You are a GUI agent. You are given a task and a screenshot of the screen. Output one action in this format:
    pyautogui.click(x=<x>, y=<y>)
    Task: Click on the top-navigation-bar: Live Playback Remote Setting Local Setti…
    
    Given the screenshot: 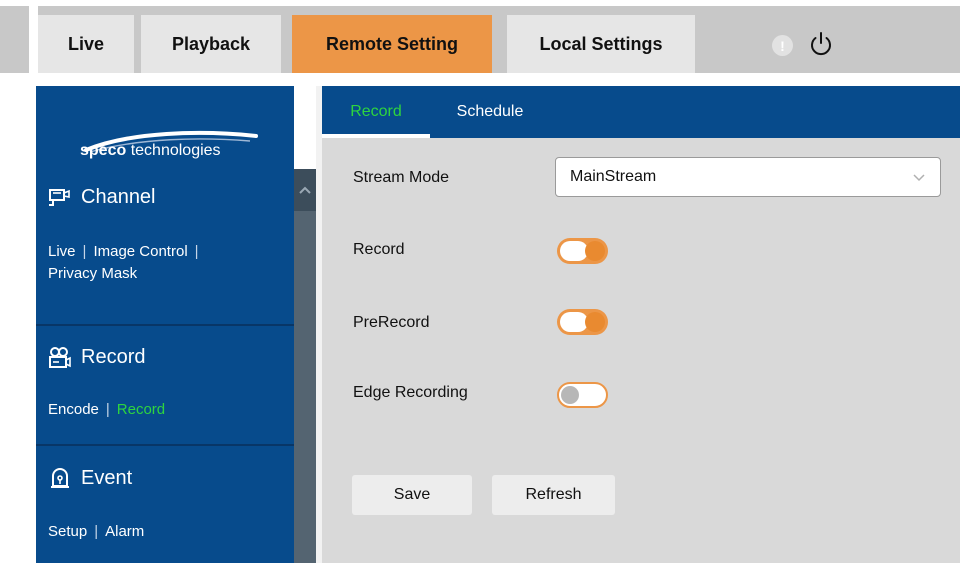 What is the action you would take?
    pyautogui.click(x=480, y=36)
    